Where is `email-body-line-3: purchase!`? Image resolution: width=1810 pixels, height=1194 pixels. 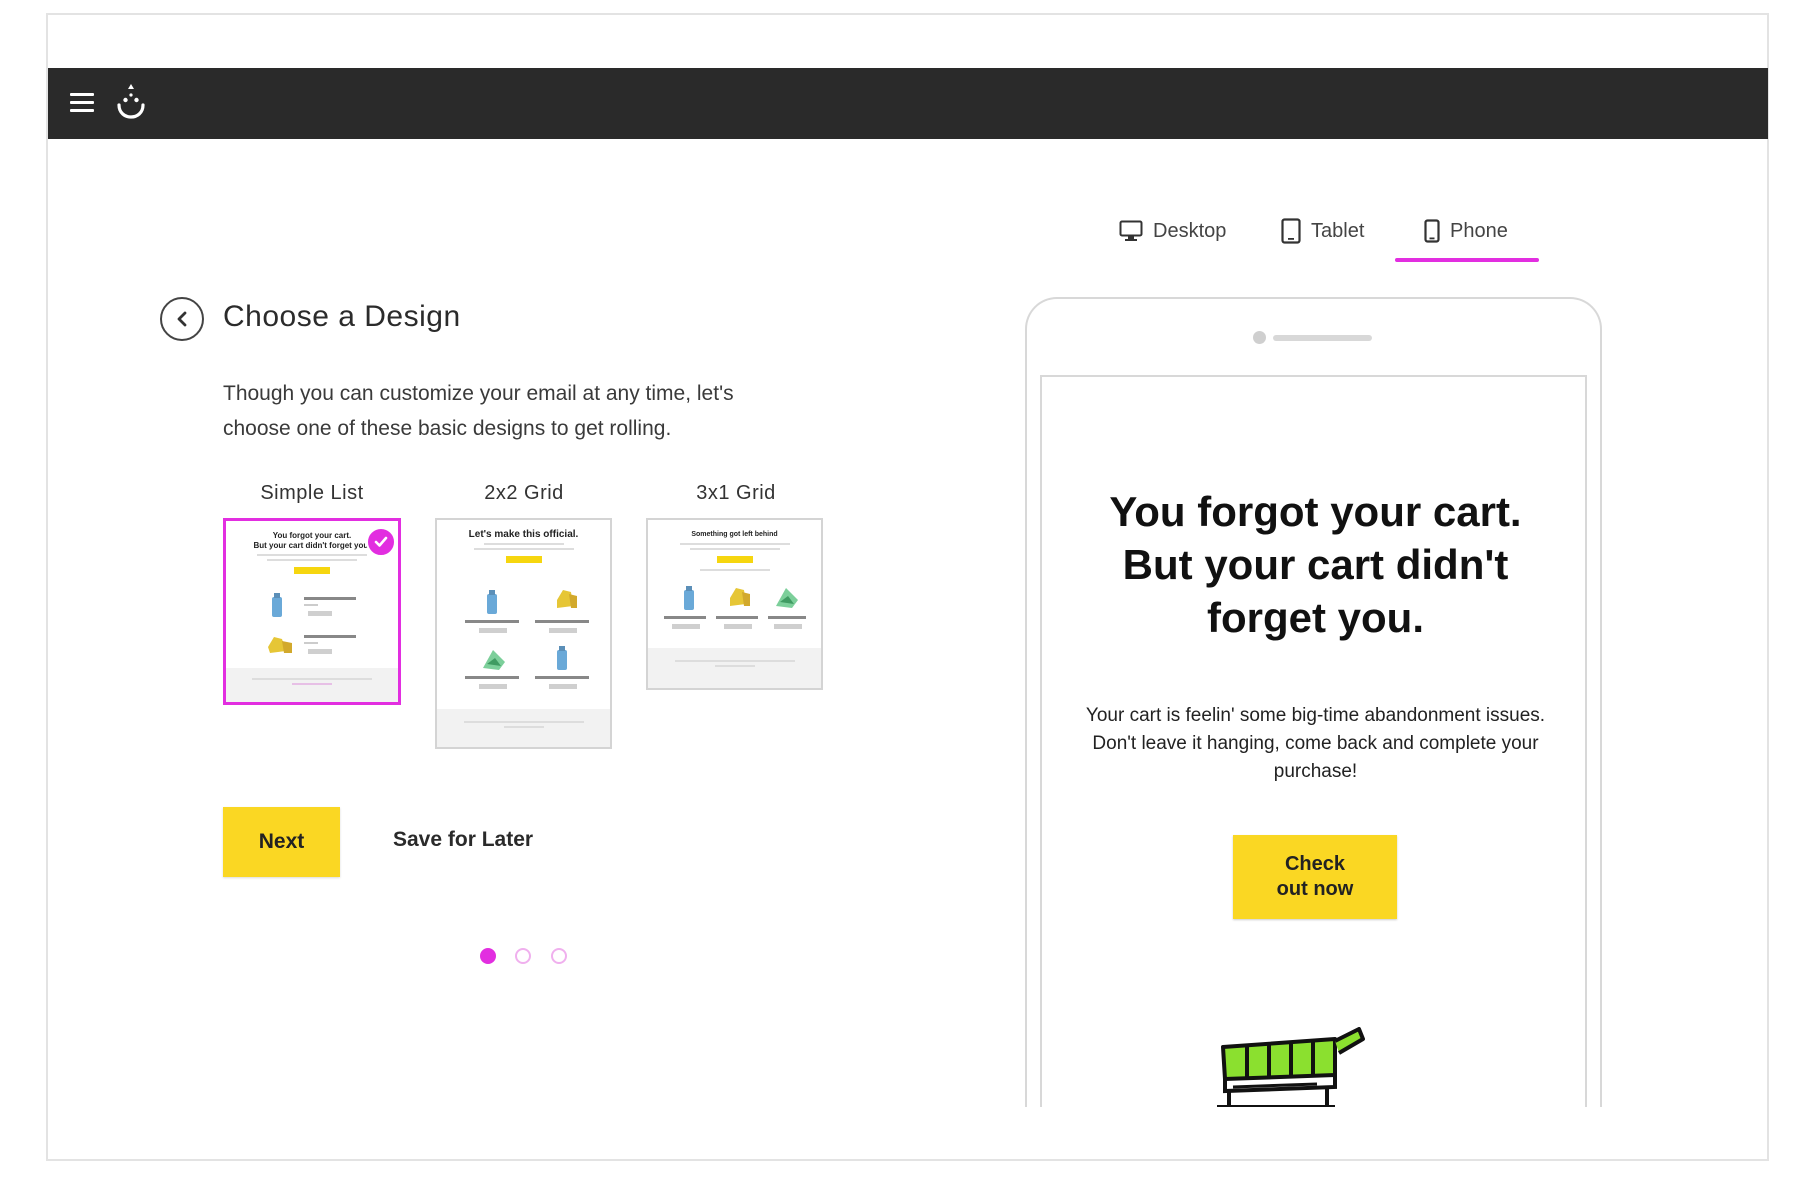 email-body-line-3: purchase! is located at coordinates (1315, 771).